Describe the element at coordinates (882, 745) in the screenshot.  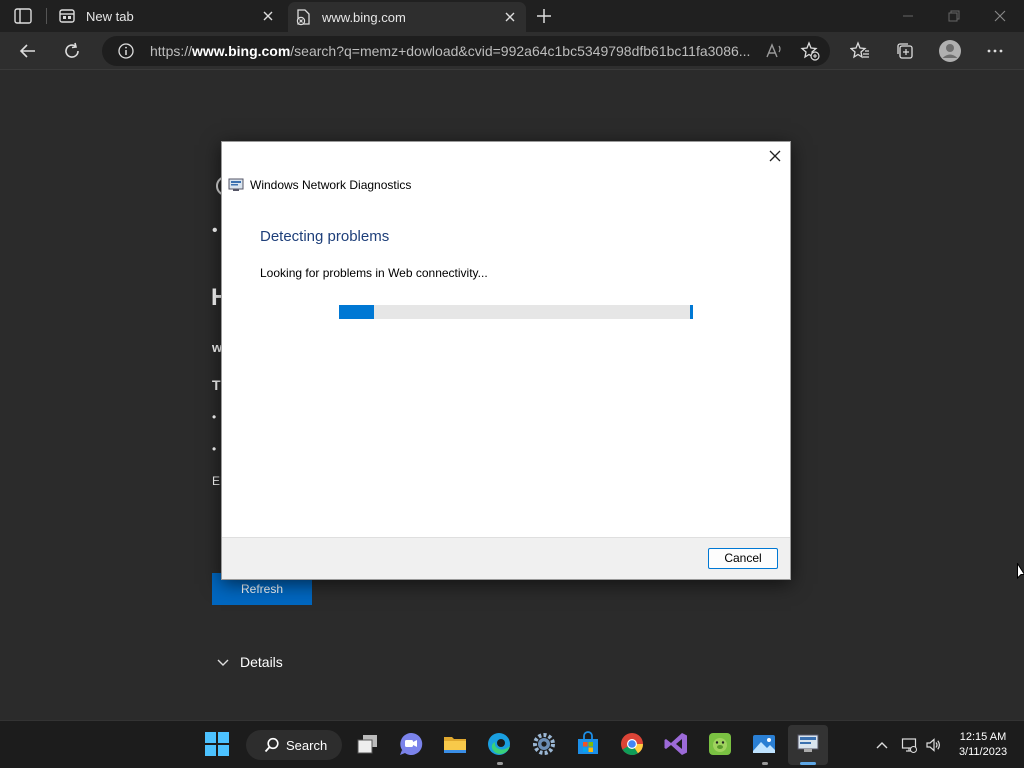
I see `show-hidden-icons-chevron-icon` at that location.